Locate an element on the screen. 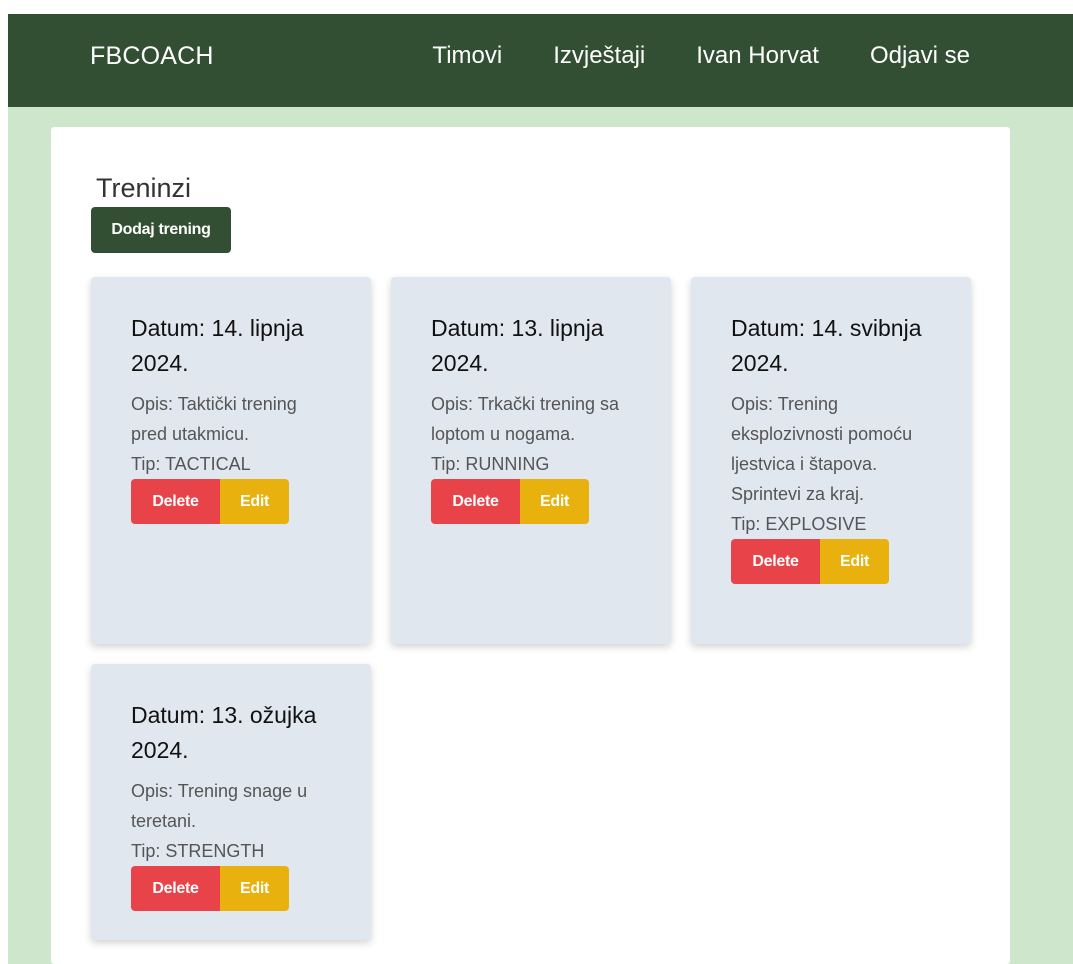 The image size is (1073, 964). nav-link-logout: Odjavi se is located at coordinates (920, 56).